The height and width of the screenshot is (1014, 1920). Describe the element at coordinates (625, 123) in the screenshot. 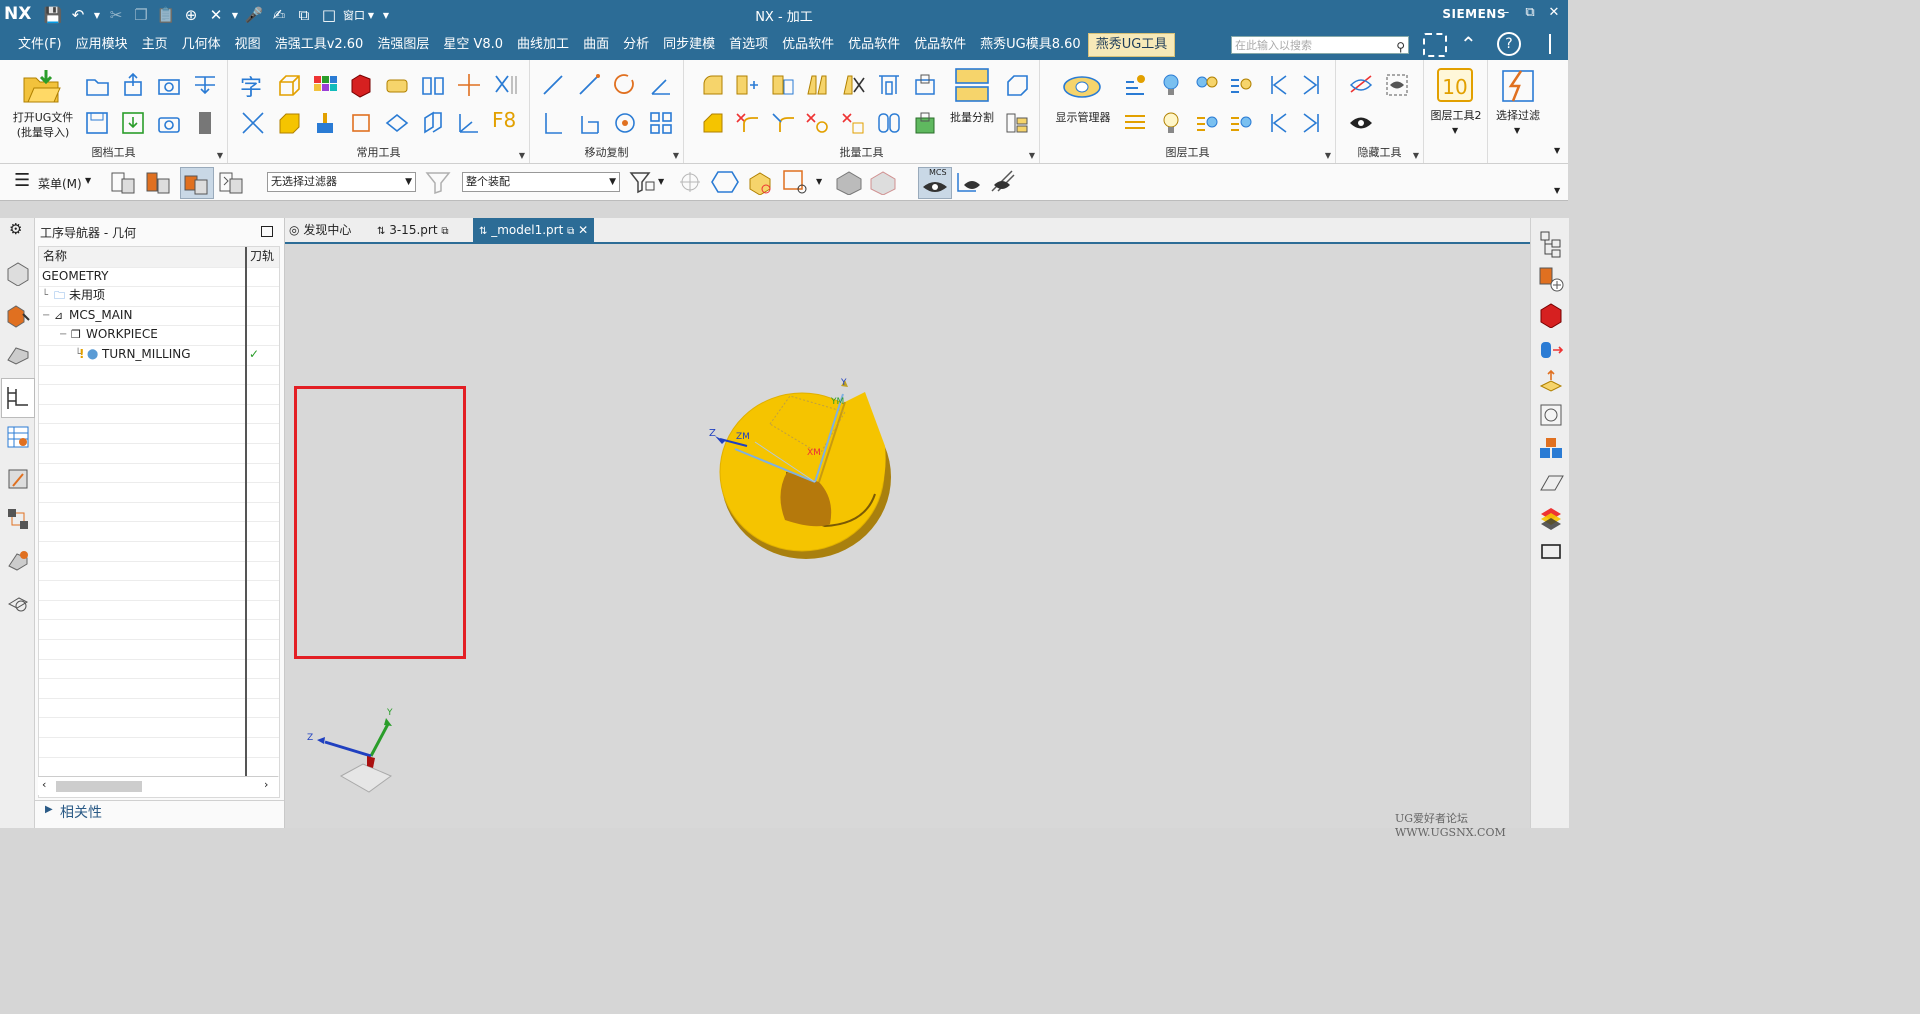

I see `center-icon` at that location.